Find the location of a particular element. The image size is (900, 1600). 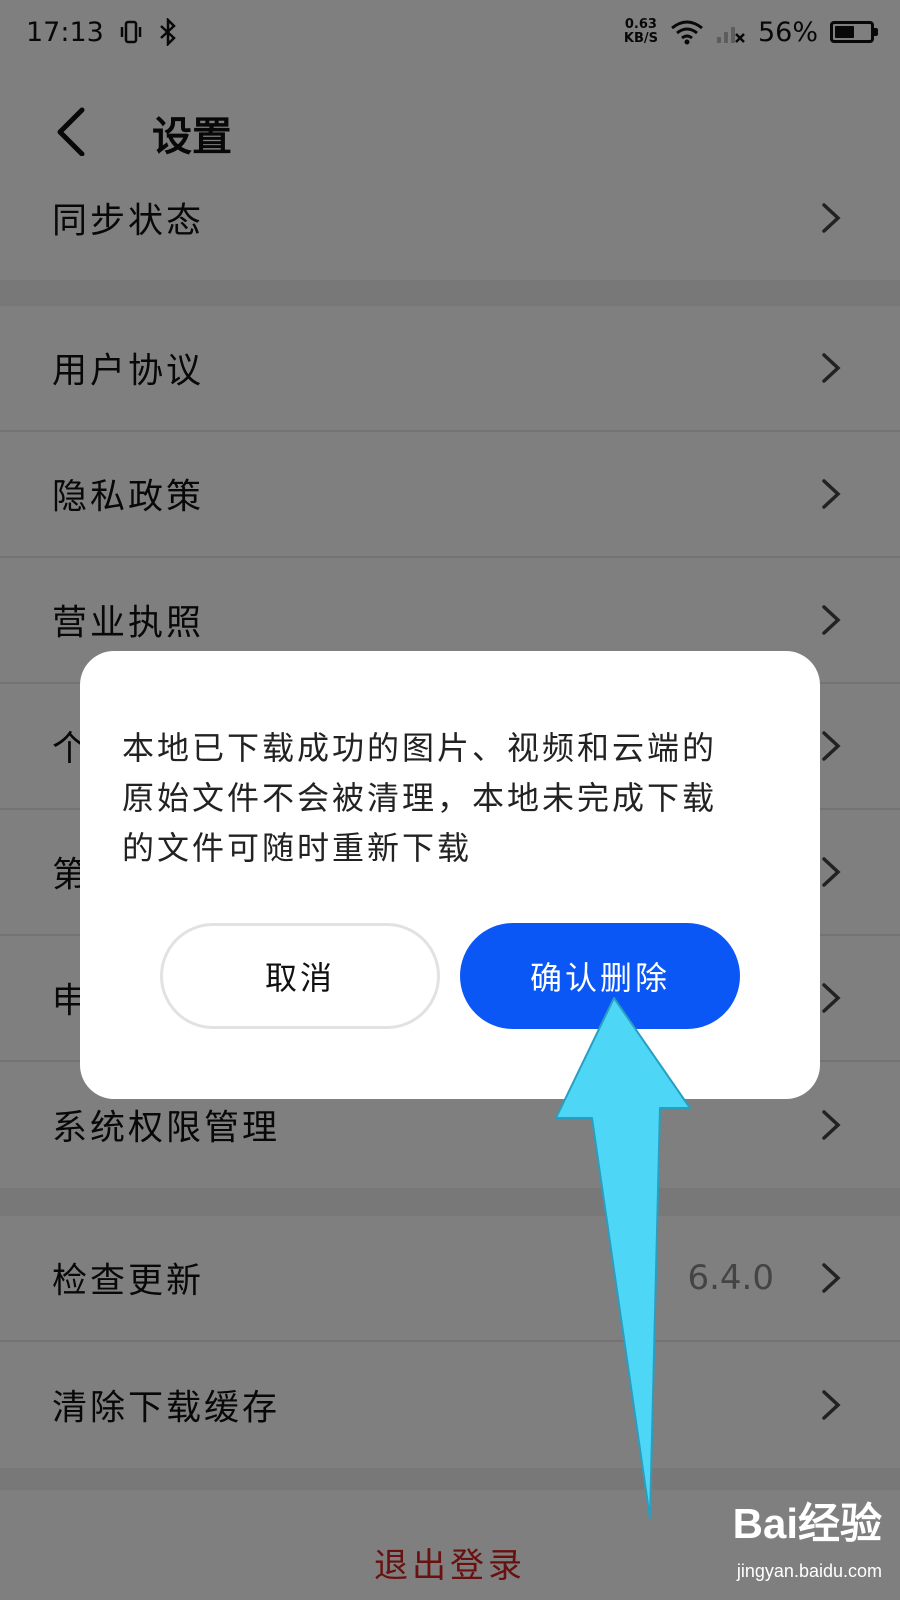

baidu-jingyan-watermark: Bai经验 jingyan.baidu.com is located at coordinates (797, 1536).